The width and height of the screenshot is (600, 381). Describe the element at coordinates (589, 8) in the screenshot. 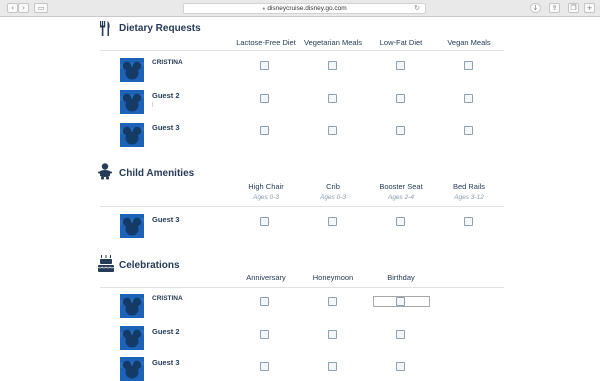

I see `new-tab-button: +` at that location.